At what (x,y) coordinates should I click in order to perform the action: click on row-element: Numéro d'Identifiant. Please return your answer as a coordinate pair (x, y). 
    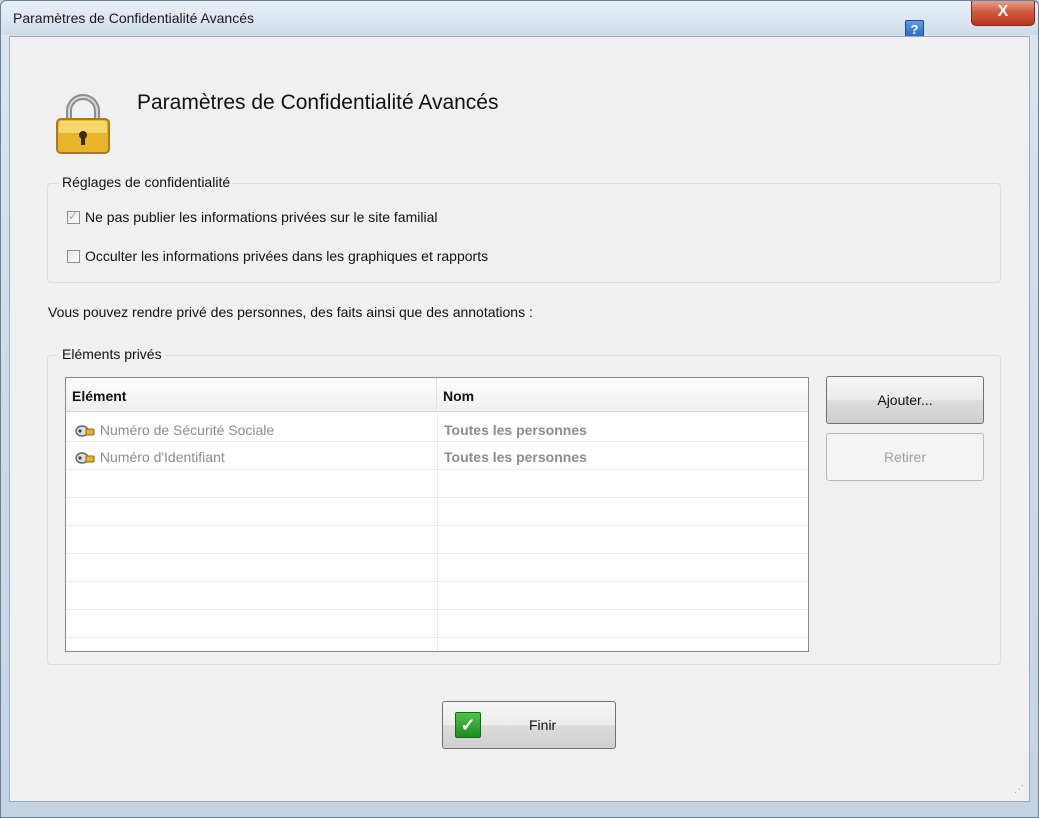
    Looking at the image, I should click on (162, 457).